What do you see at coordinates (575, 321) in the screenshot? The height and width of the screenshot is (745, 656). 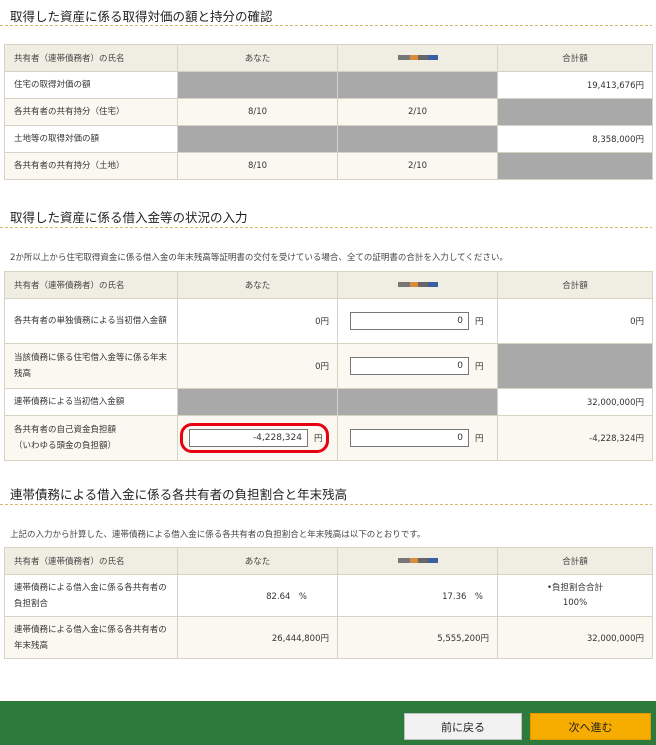 I see `total-value: 0円` at bounding box center [575, 321].